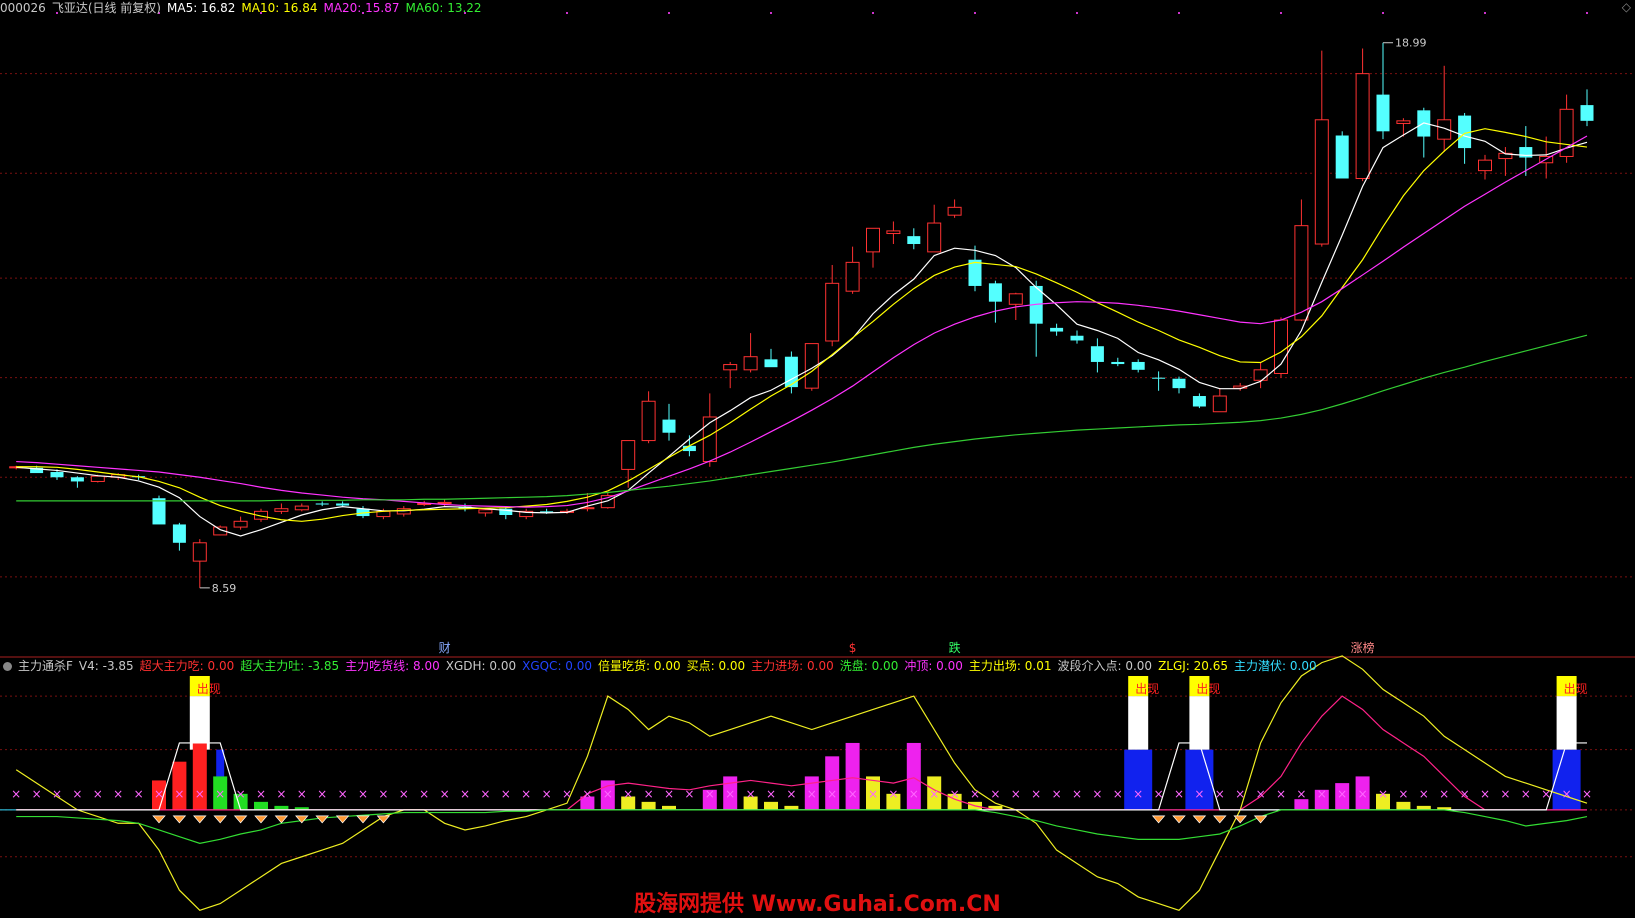 Image resolution: width=1635 pixels, height=918 pixels. Describe the element at coordinates (1626, 7) in the screenshot. I see `diamond-icon: ◇` at that location.